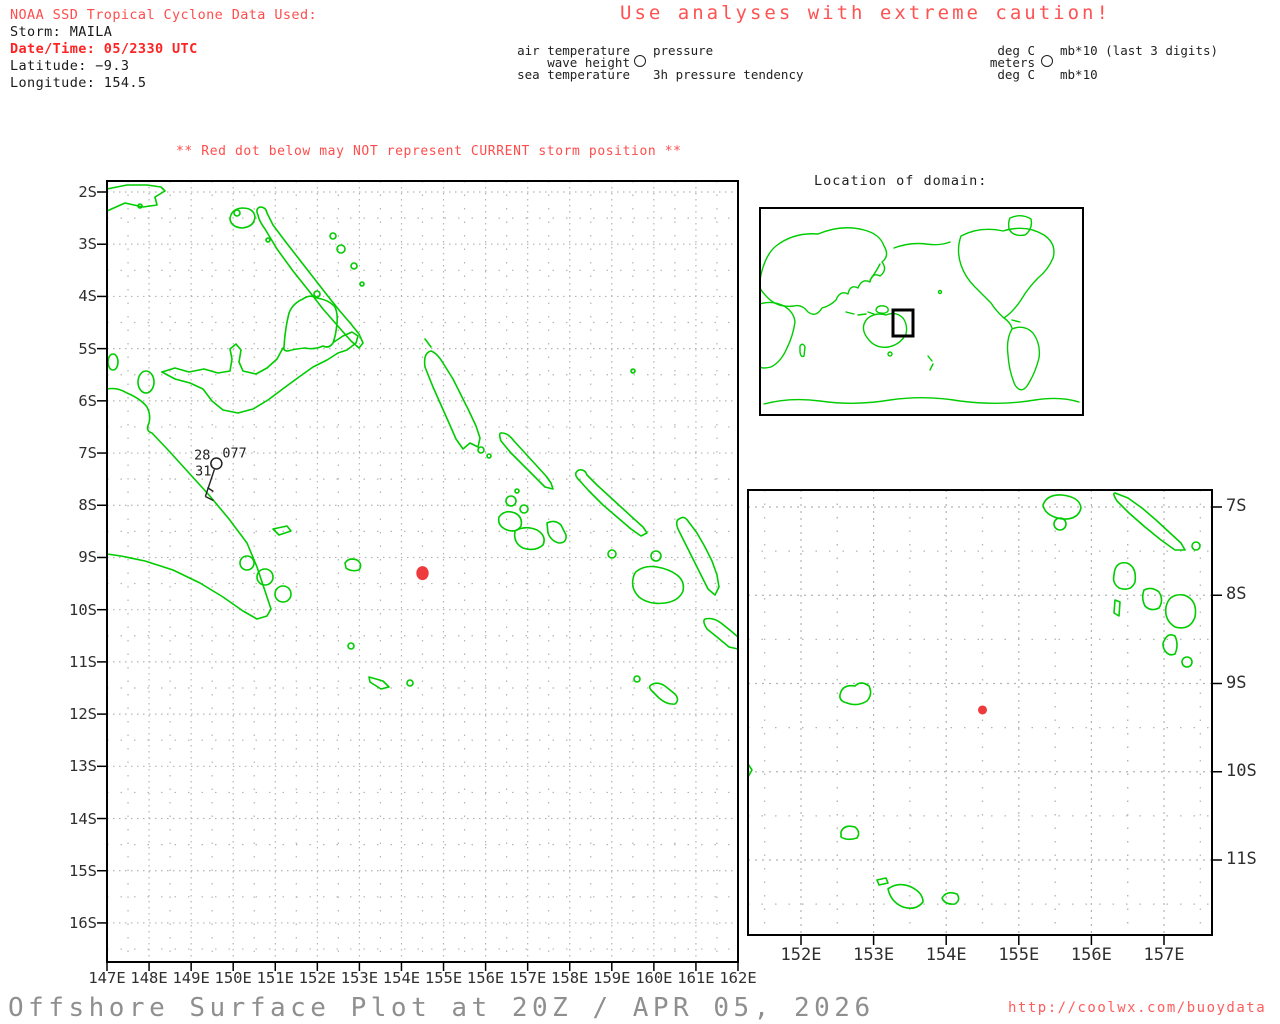 This screenshot has width=1280, height=1024. What do you see at coordinates (901, 181) in the screenshot?
I see `domain-location-label: Location of domain:` at bounding box center [901, 181].